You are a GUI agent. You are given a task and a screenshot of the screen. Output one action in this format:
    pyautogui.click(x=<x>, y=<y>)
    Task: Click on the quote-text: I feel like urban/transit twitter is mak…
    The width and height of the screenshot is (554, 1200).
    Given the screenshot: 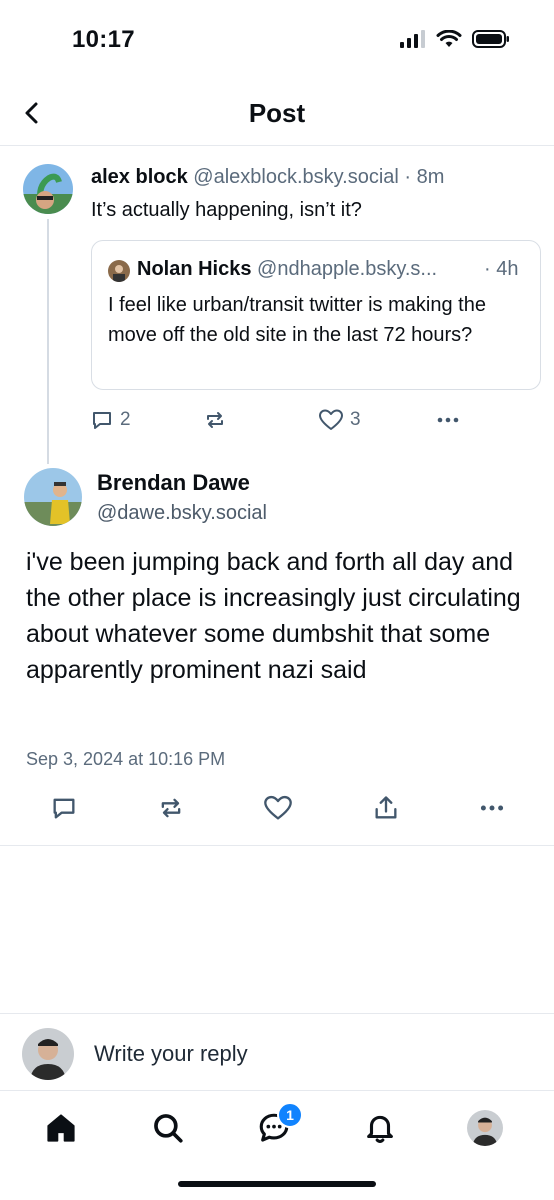 What is the action you would take?
    pyautogui.click(x=297, y=320)
    